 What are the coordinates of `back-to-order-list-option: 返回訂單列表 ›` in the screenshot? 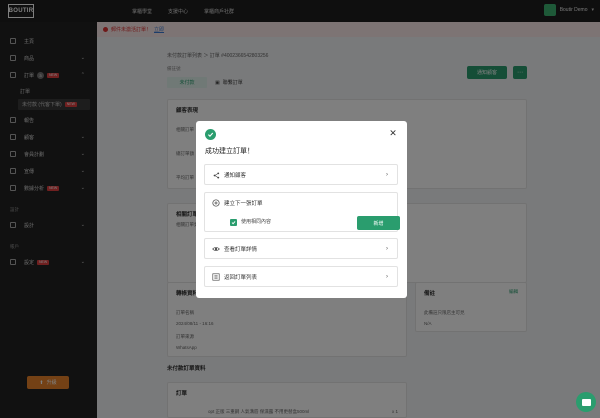 It's located at (301, 276).